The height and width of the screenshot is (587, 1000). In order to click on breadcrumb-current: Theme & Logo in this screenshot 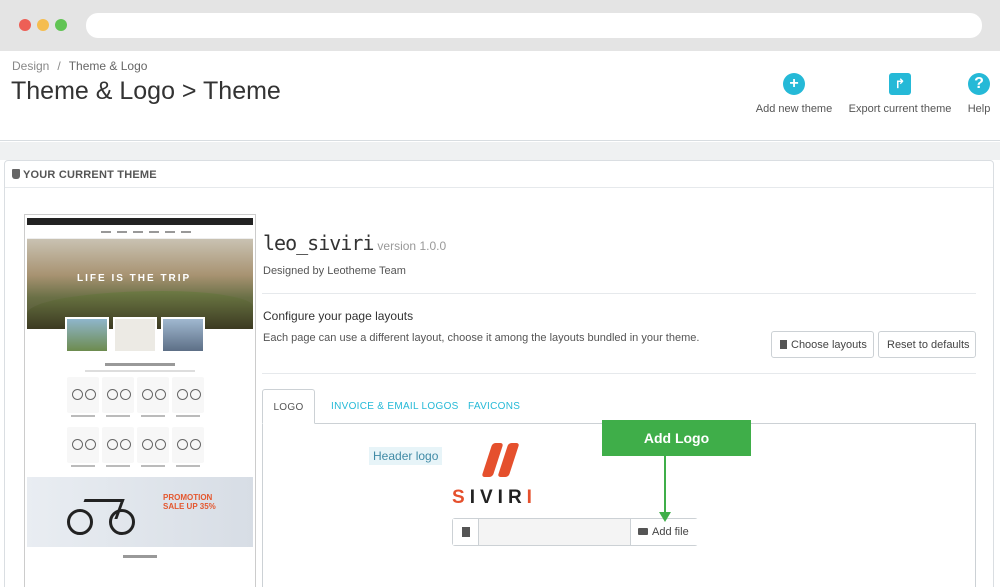, I will do `click(108, 66)`.